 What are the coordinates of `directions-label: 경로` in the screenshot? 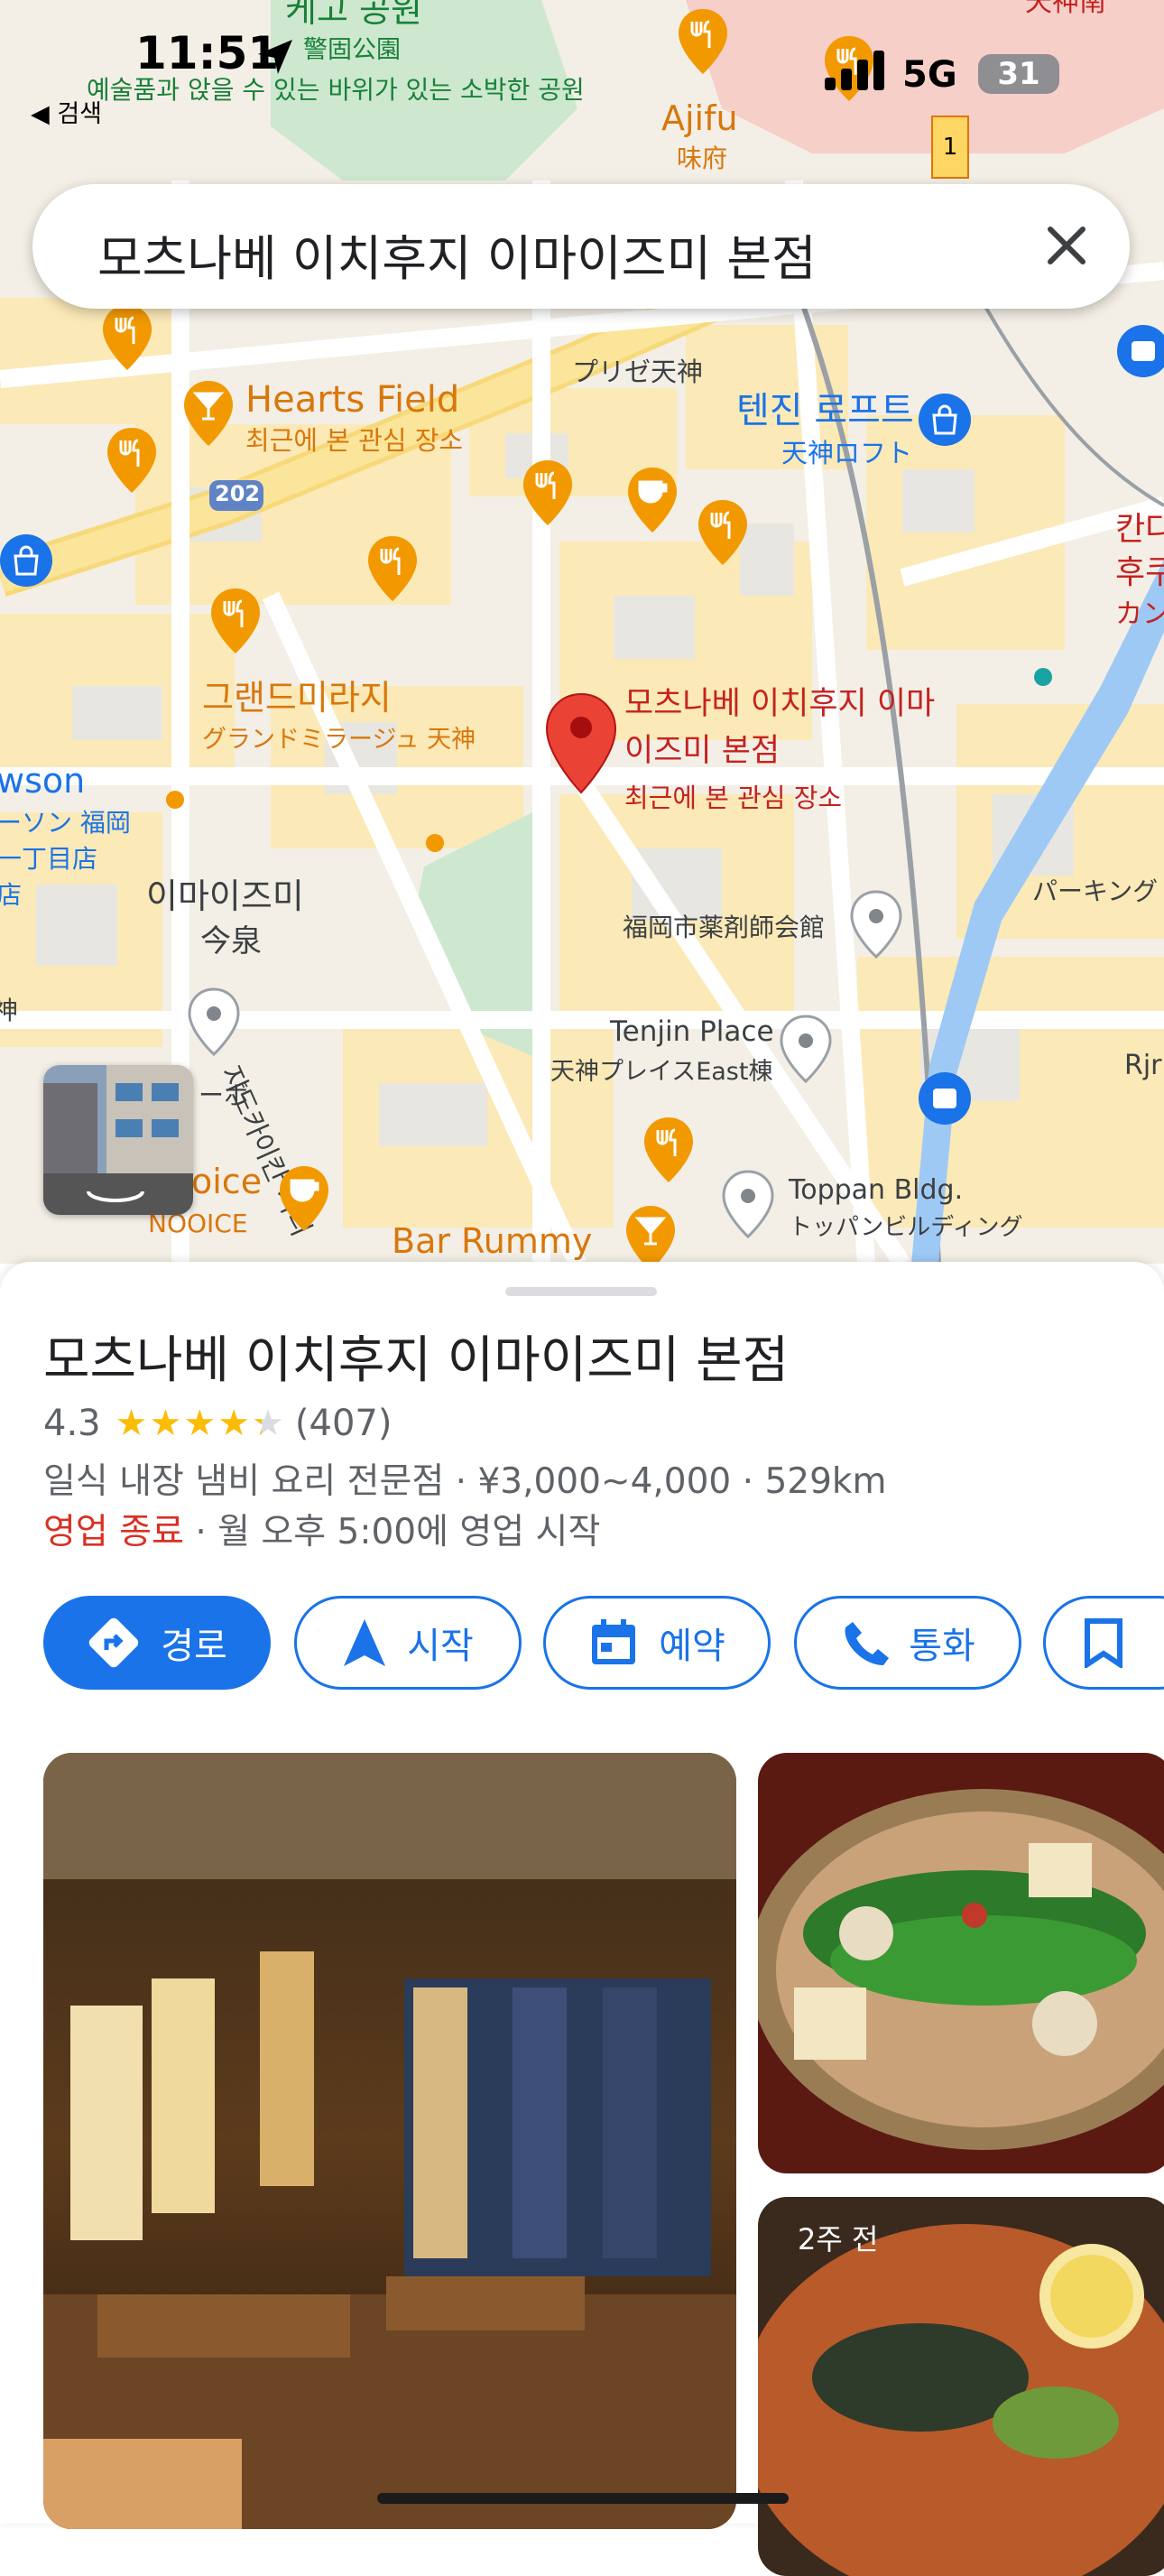 It's located at (194, 1646).